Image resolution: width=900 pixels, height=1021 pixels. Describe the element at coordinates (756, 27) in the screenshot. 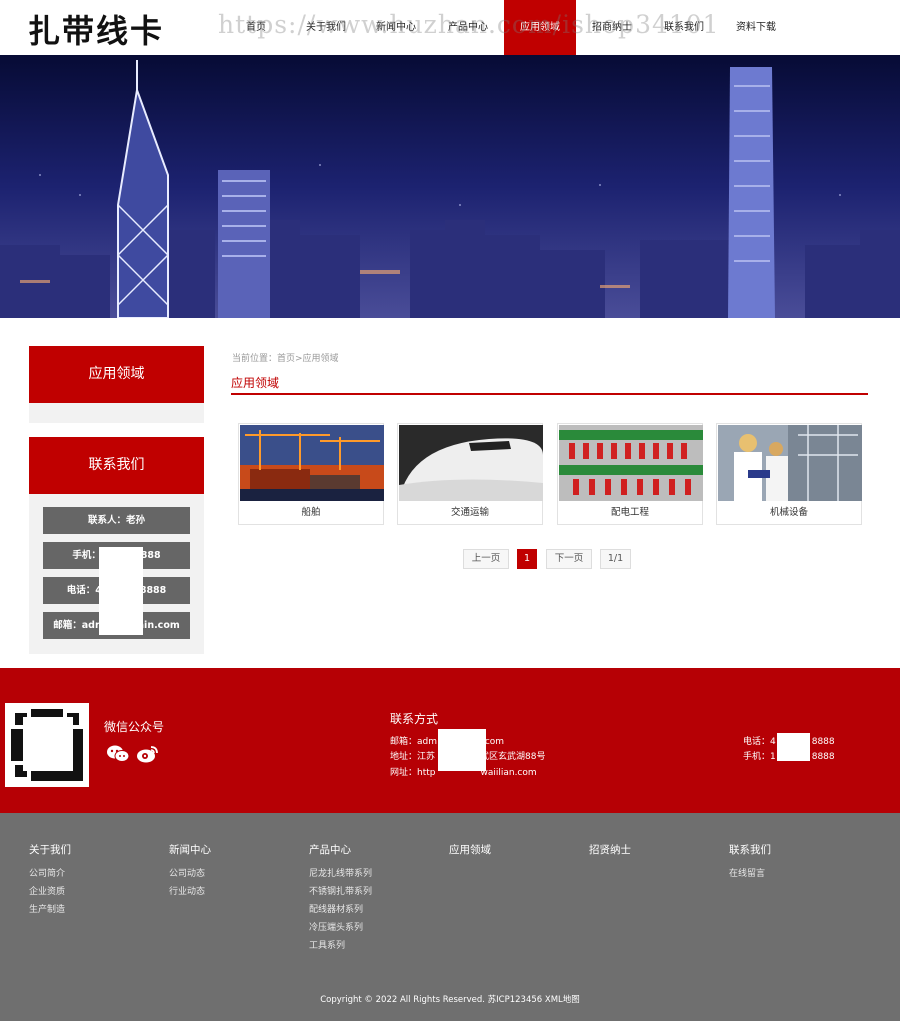

I see `nav-downloads: 资料下载` at that location.